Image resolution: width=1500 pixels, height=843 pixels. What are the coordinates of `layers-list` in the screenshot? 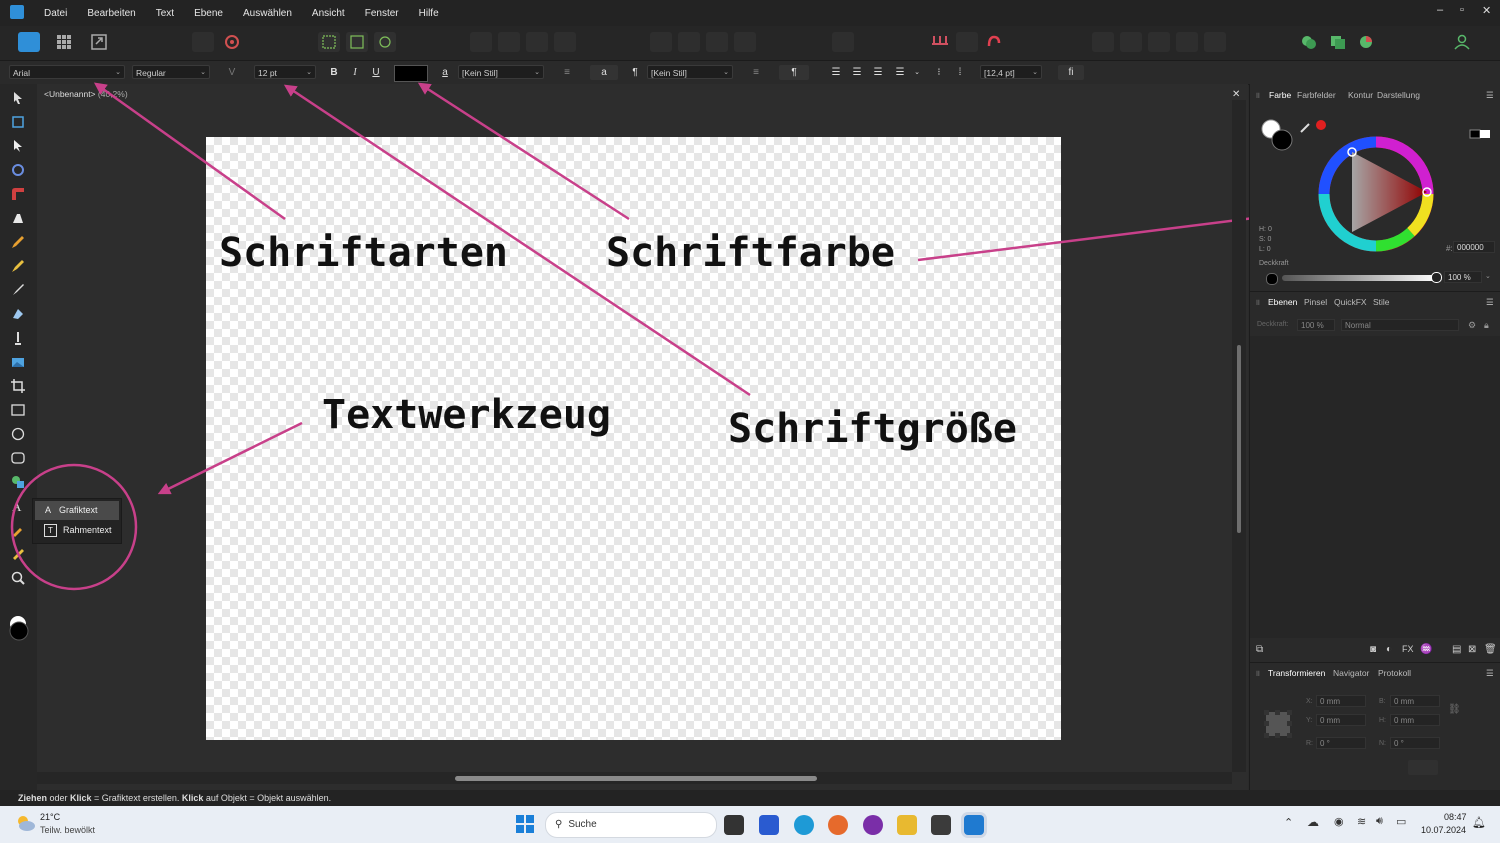 It's located at (1375, 487).